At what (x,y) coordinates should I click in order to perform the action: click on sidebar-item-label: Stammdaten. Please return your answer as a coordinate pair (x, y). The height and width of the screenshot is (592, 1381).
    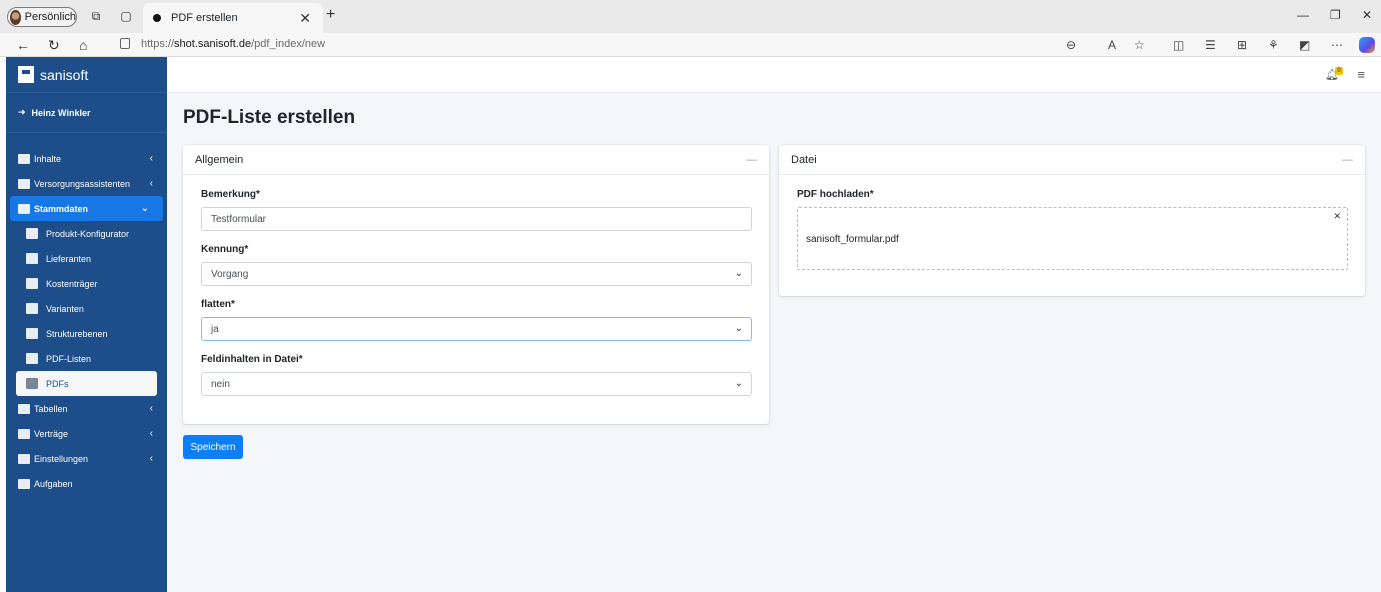
    Looking at the image, I should click on (61, 208).